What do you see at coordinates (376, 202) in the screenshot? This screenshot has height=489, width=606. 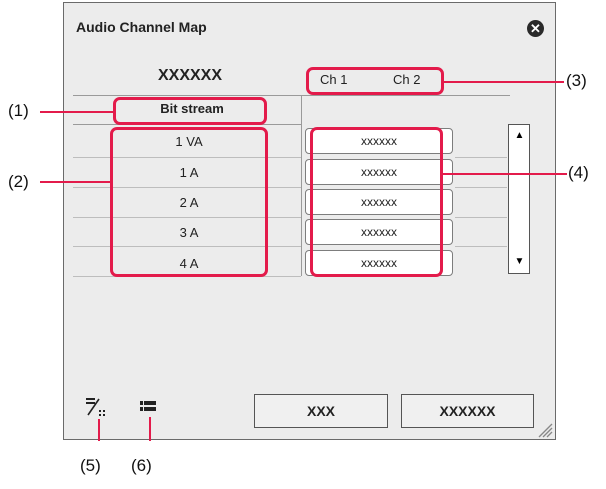 I see `channel-buttons-highlight` at bounding box center [376, 202].